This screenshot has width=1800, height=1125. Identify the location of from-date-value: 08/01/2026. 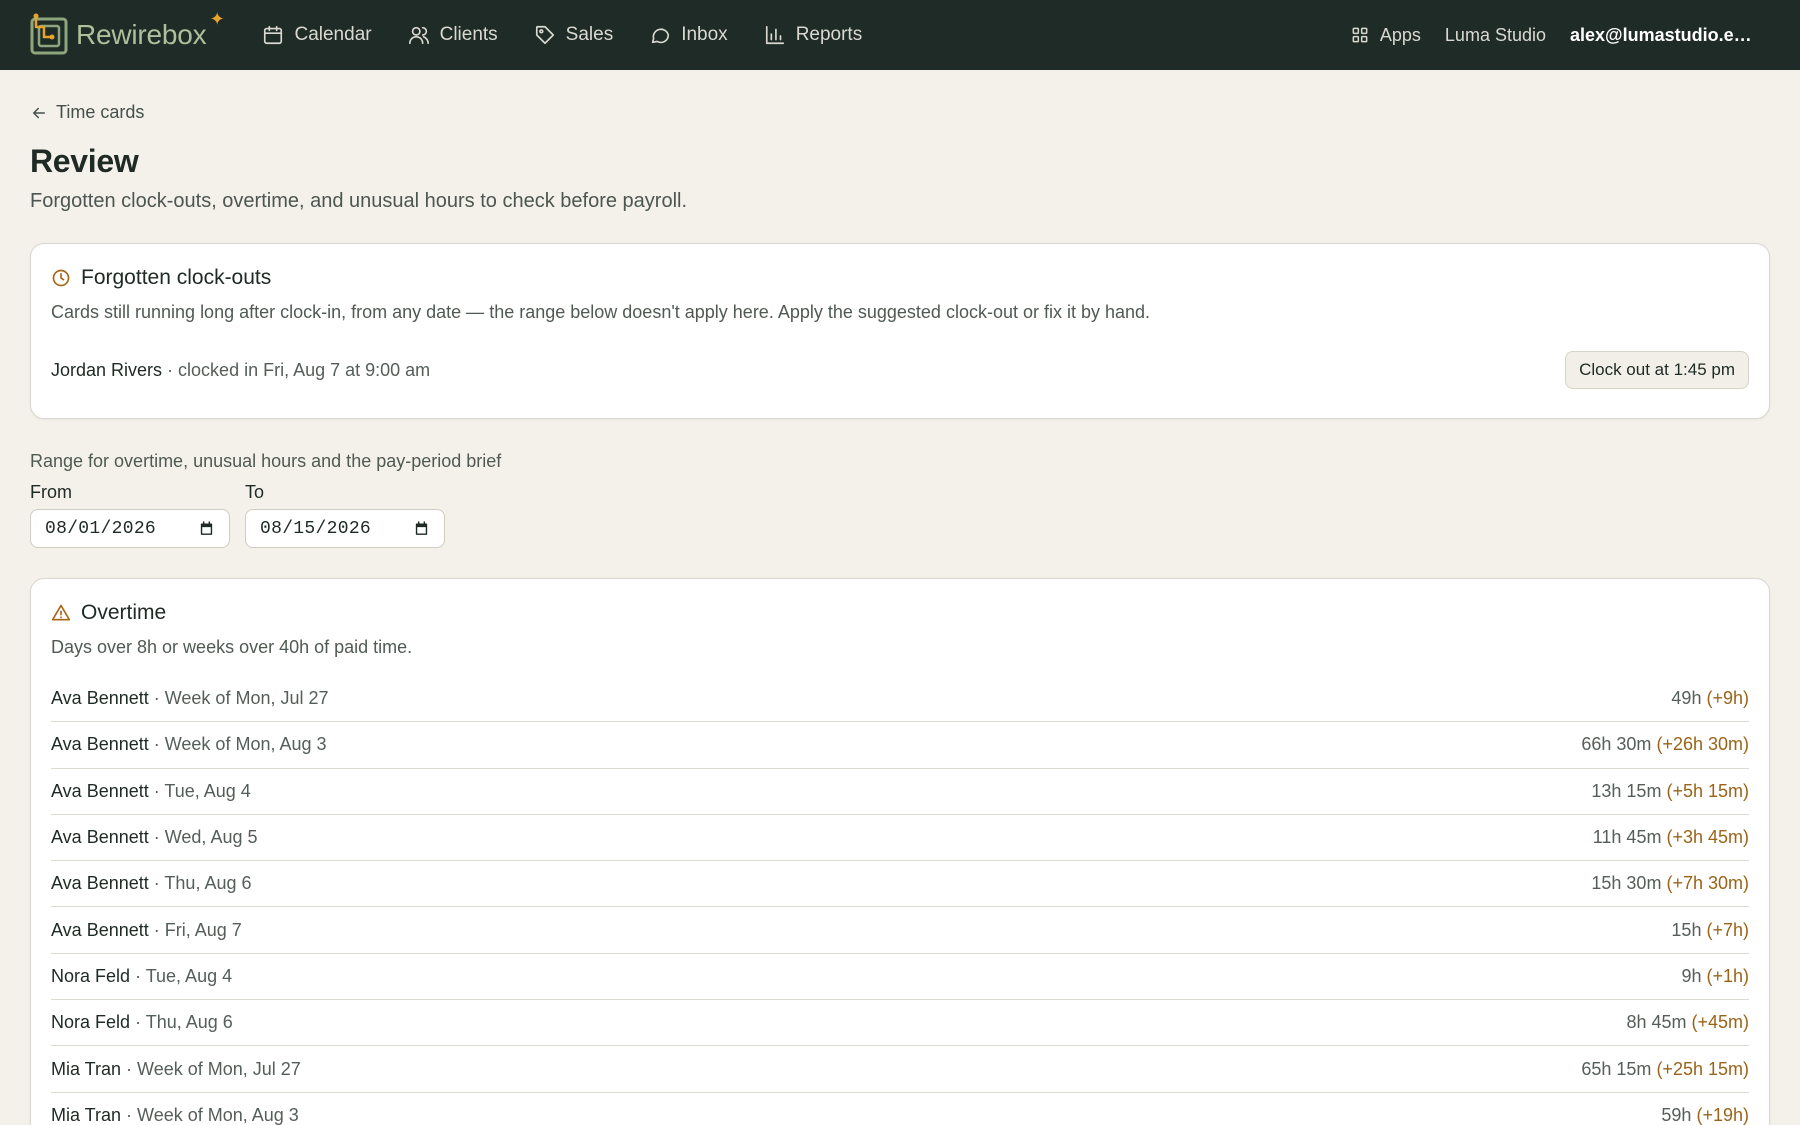
(101, 528).